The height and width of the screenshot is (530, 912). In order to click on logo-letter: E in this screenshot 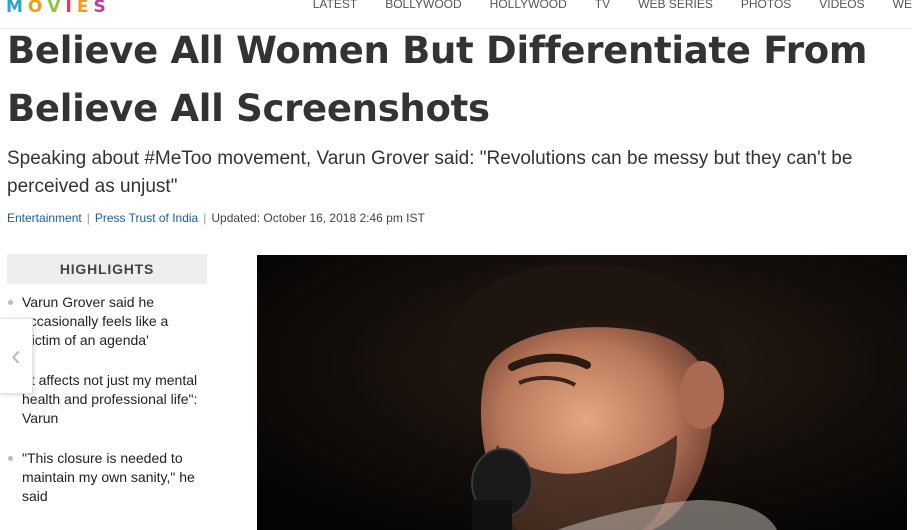, I will do `click(83, 8)`.